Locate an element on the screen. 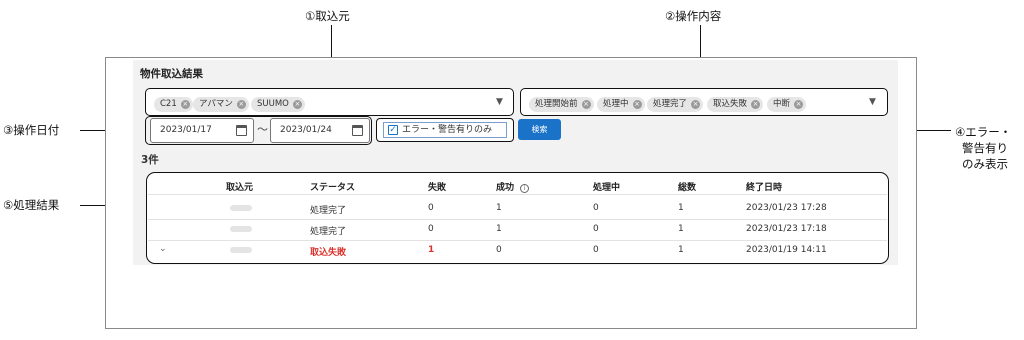  header-end-time: 終了日時 is located at coordinates (764, 188).